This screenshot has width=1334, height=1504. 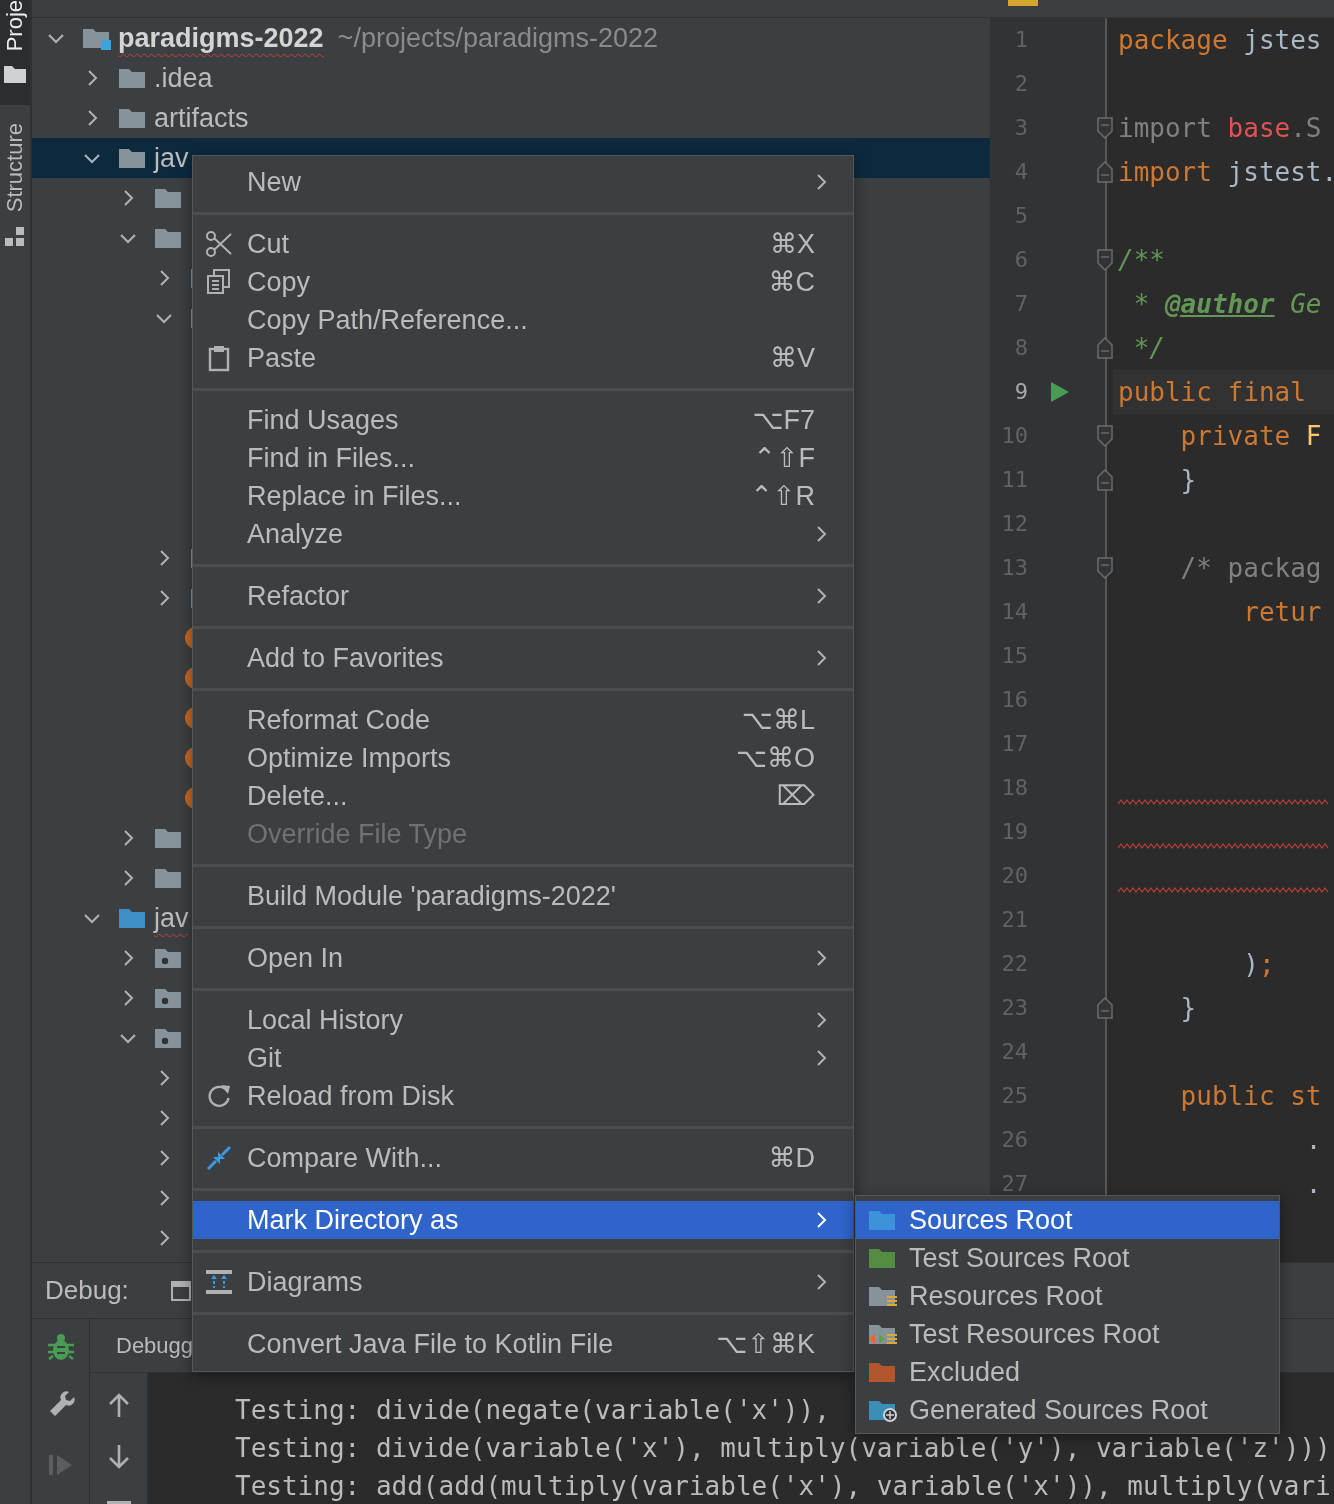 I want to click on line-number: 9, so click(x=1021, y=392).